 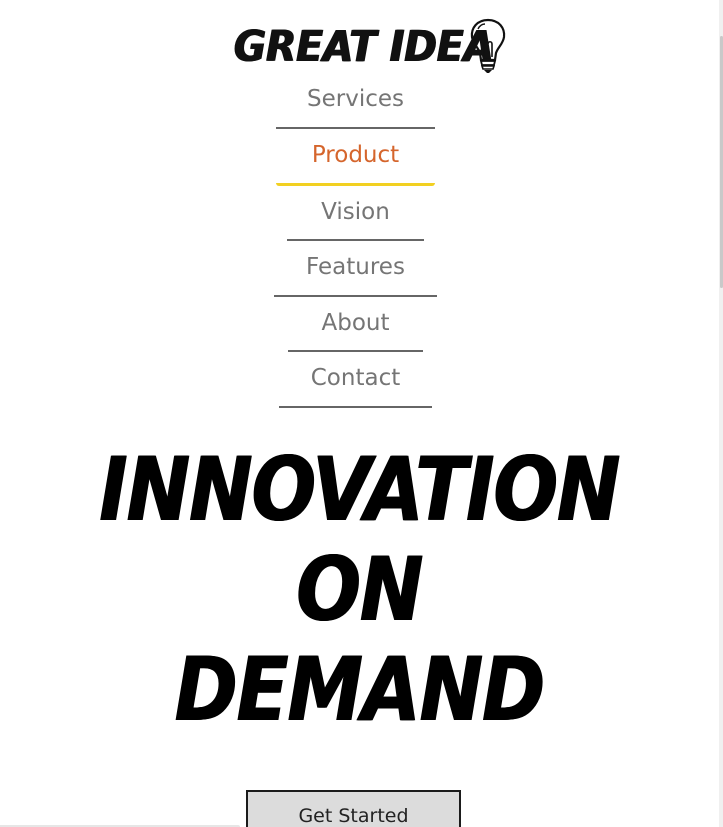 What do you see at coordinates (721, 413) in the screenshot?
I see `scrollbar` at bounding box center [721, 413].